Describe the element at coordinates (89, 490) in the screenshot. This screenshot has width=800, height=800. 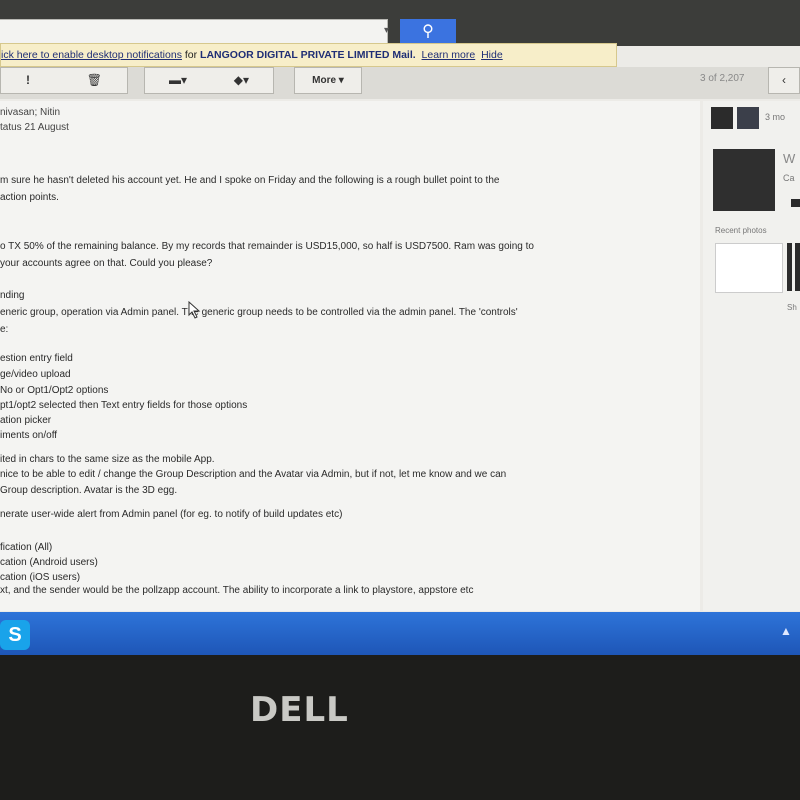
I see `body-line: Group description. Avatar is the 3D egg.` at that location.